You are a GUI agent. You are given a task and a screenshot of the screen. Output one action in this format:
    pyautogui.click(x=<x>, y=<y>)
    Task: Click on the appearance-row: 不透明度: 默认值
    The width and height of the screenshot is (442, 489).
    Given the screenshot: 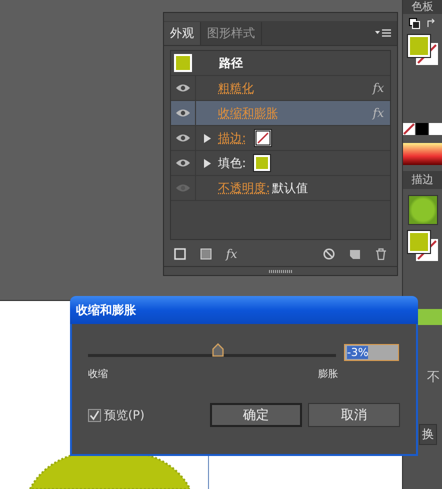 What is the action you would take?
    pyautogui.click(x=280, y=188)
    